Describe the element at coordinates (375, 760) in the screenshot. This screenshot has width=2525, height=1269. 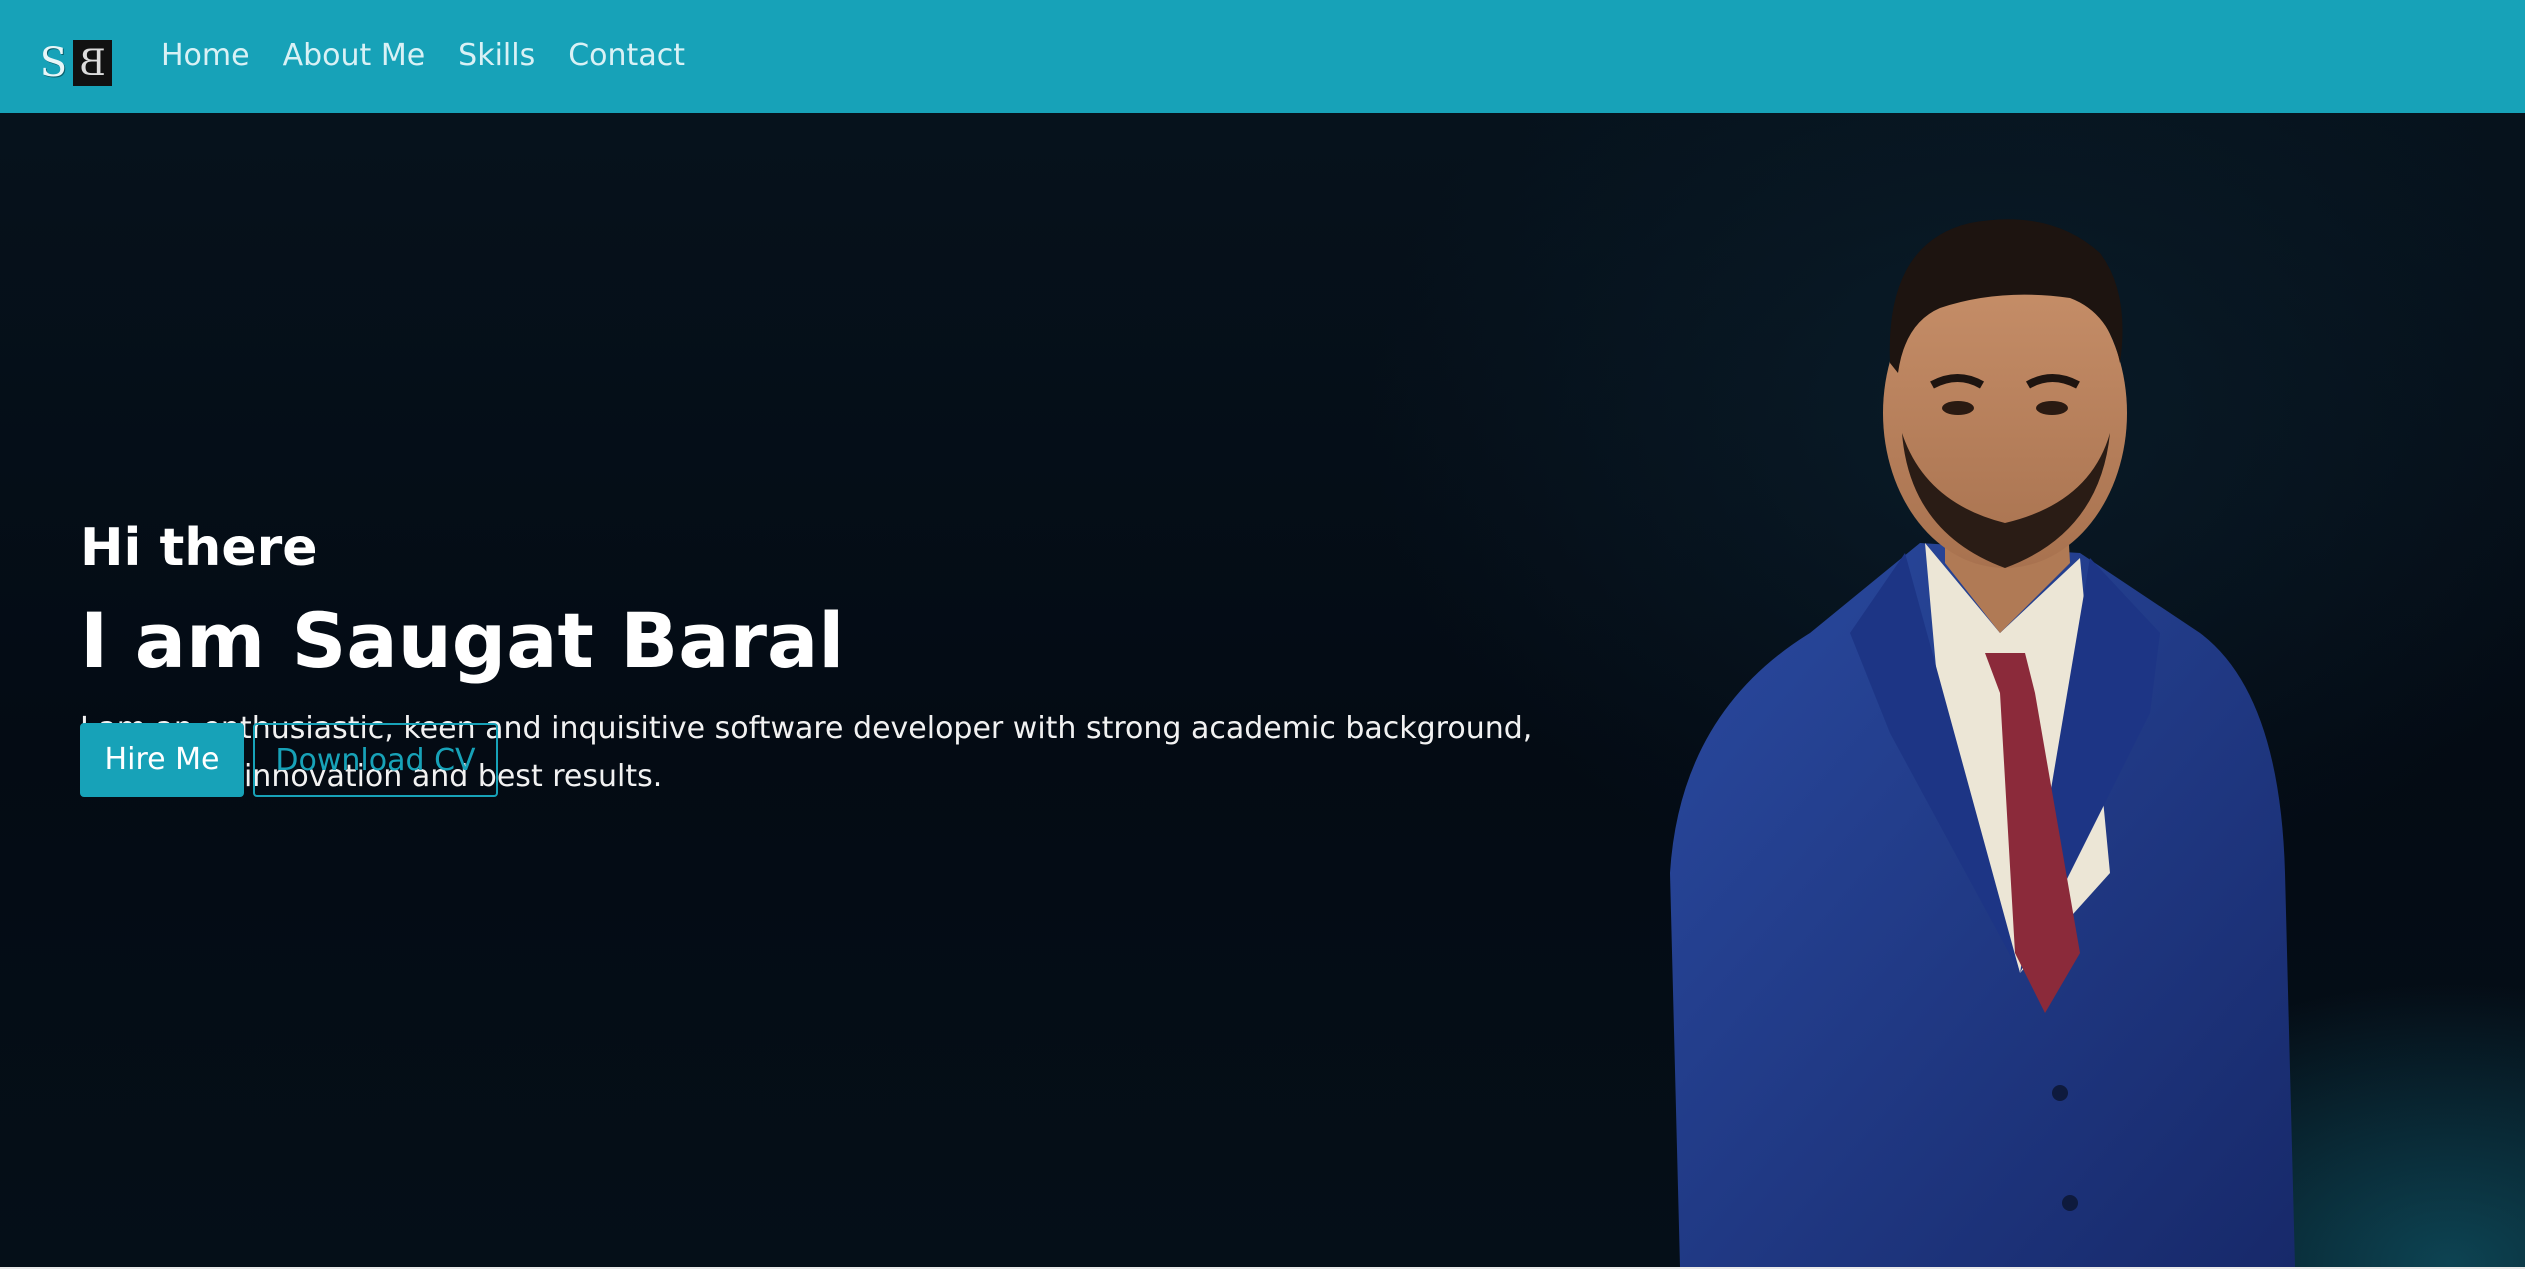
I see `download-cv-button: Download CV` at that location.